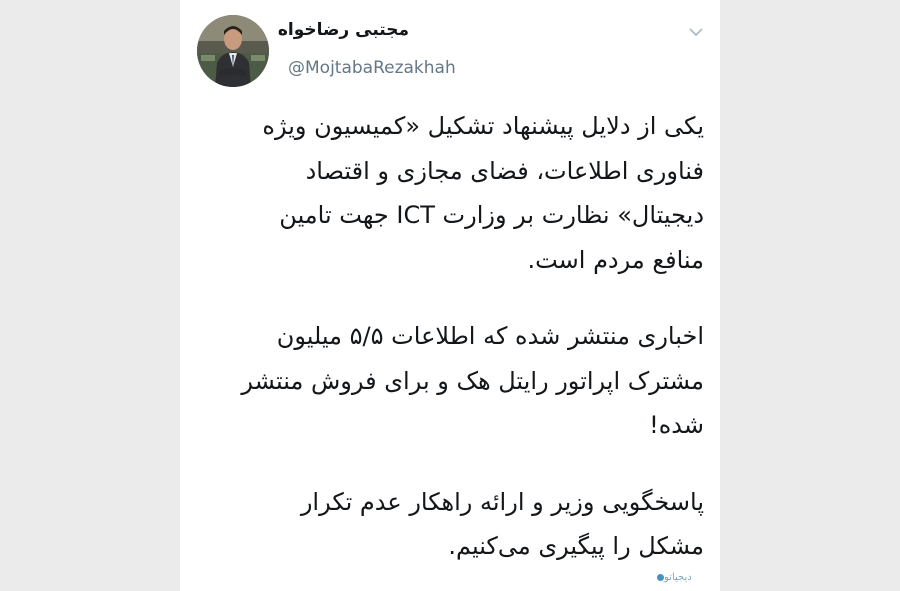 The height and width of the screenshot is (591, 900). Describe the element at coordinates (676, 425) in the screenshot. I see `tweet-line: شده!` at that location.